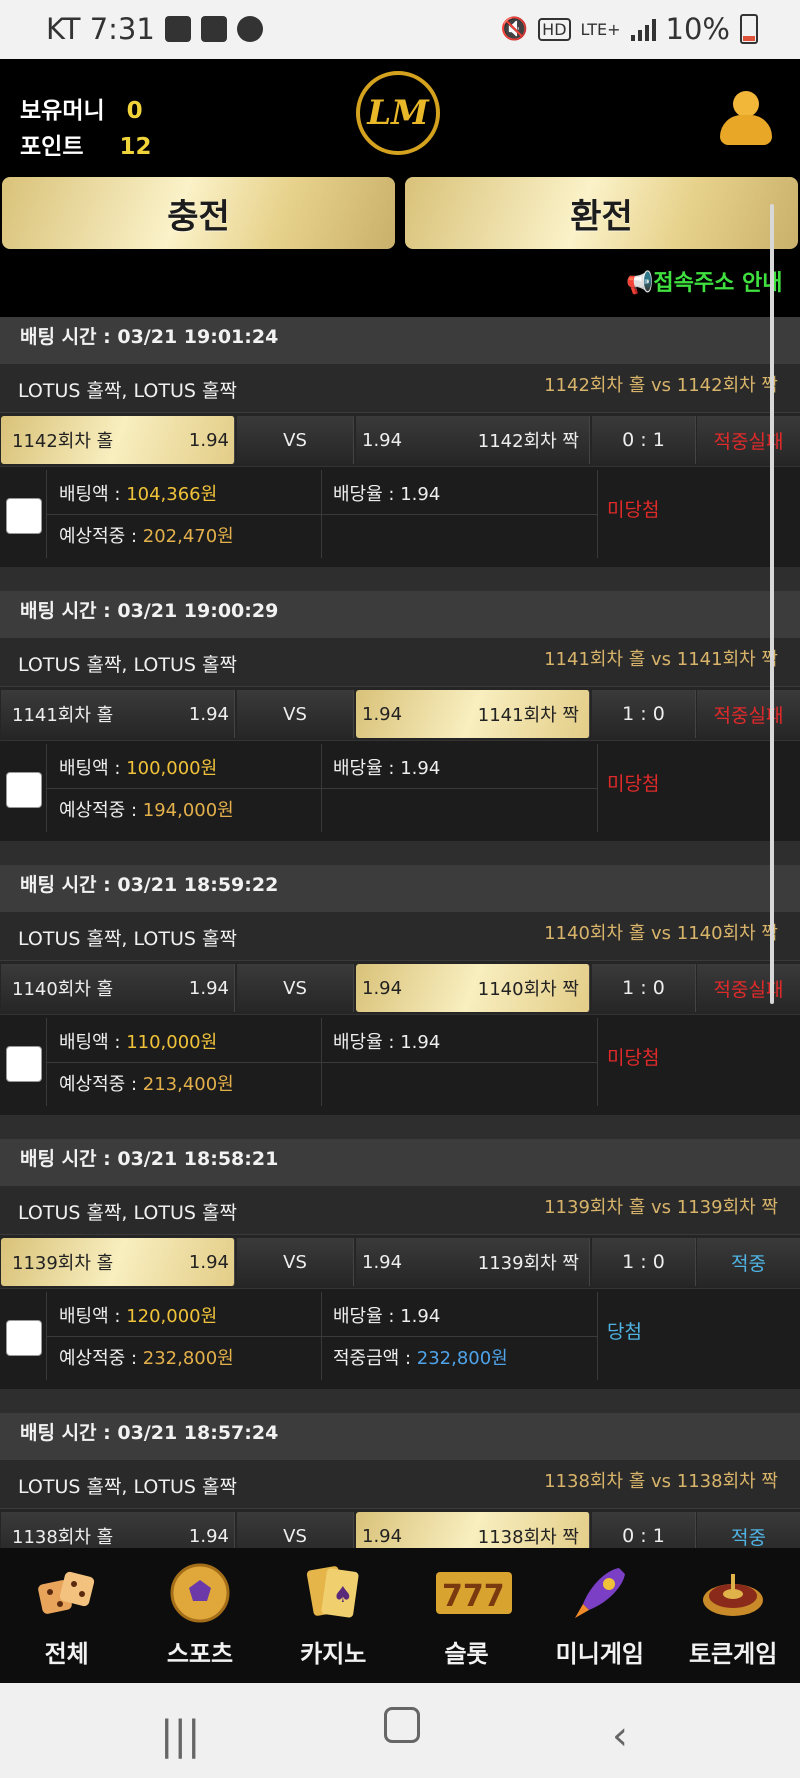  What do you see at coordinates (249, 29) in the screenshot?
I see `cloud-icon` at bounding box center [249, 29].